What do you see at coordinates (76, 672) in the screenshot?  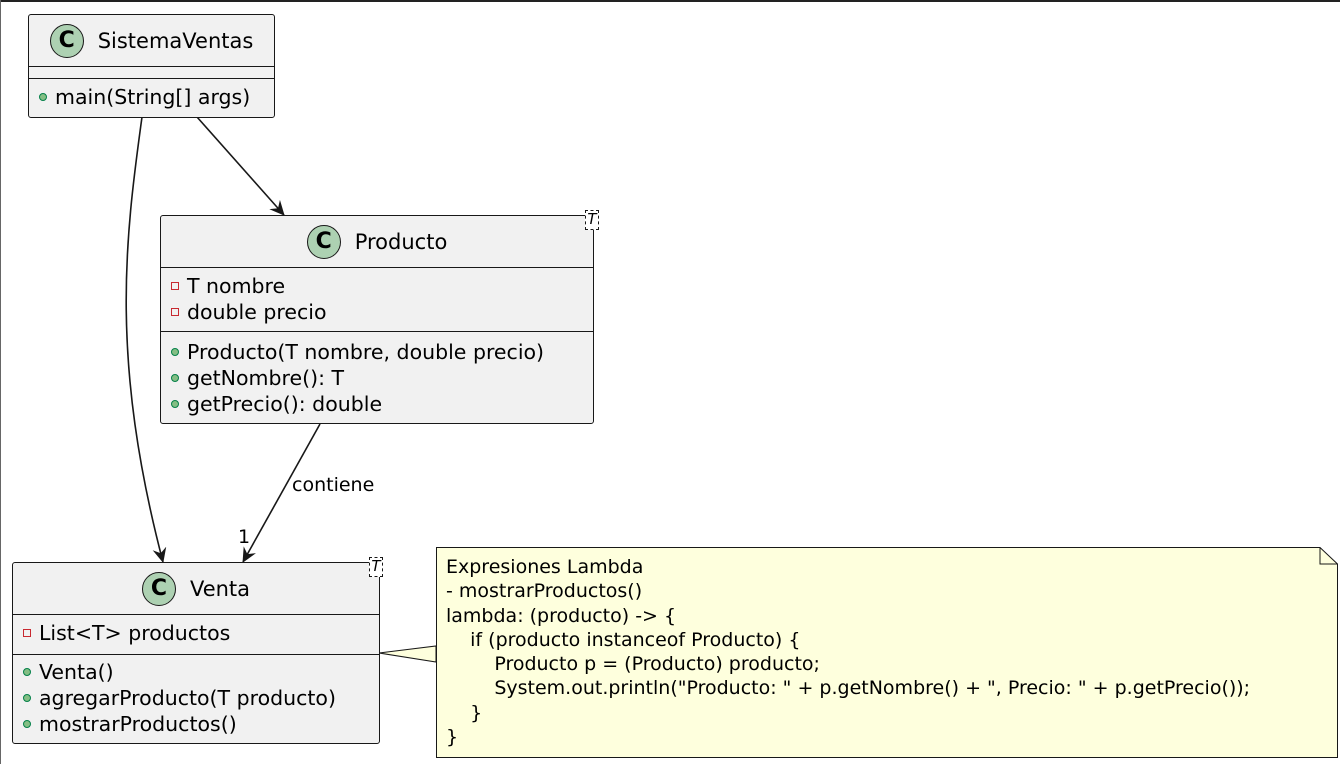 I see `method-text: Venta()` at bounding box center [76, 672].